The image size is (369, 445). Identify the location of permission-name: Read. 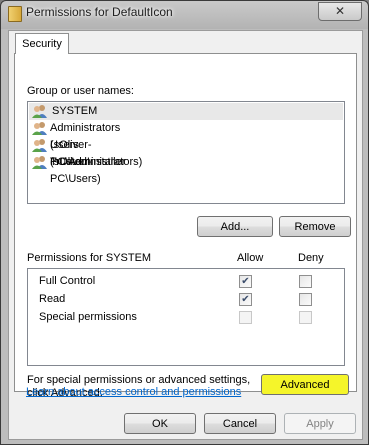
(52, 299).